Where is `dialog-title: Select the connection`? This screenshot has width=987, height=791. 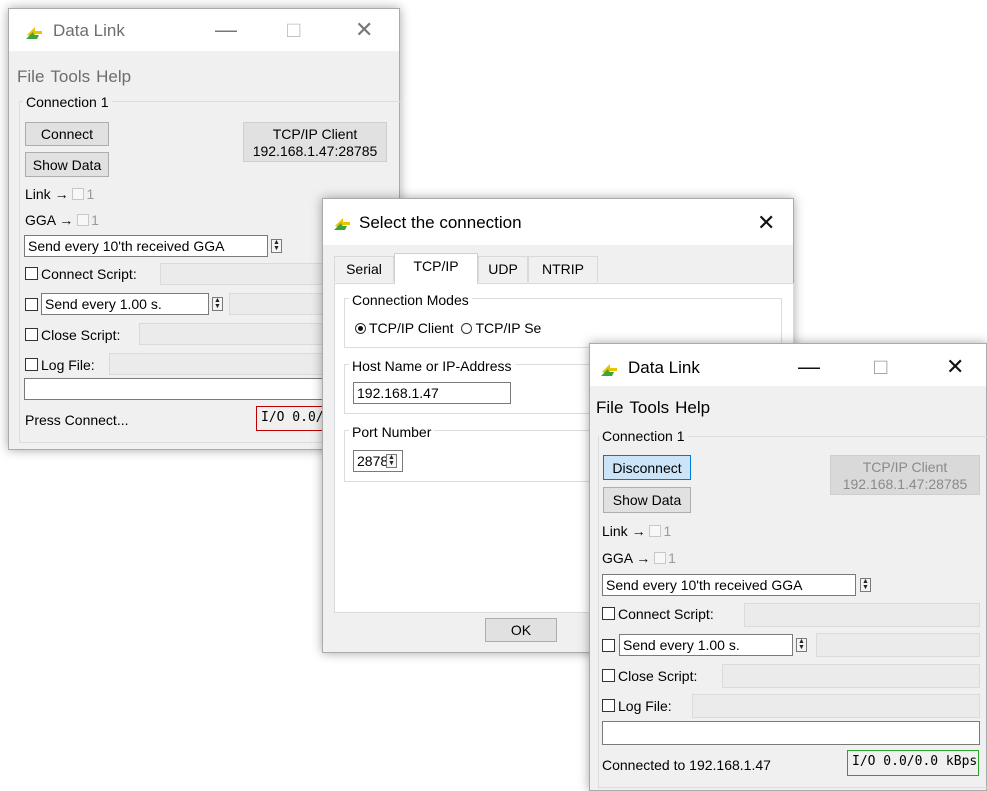 dialog-title: Select the connection is located at coordinates (440, 222).